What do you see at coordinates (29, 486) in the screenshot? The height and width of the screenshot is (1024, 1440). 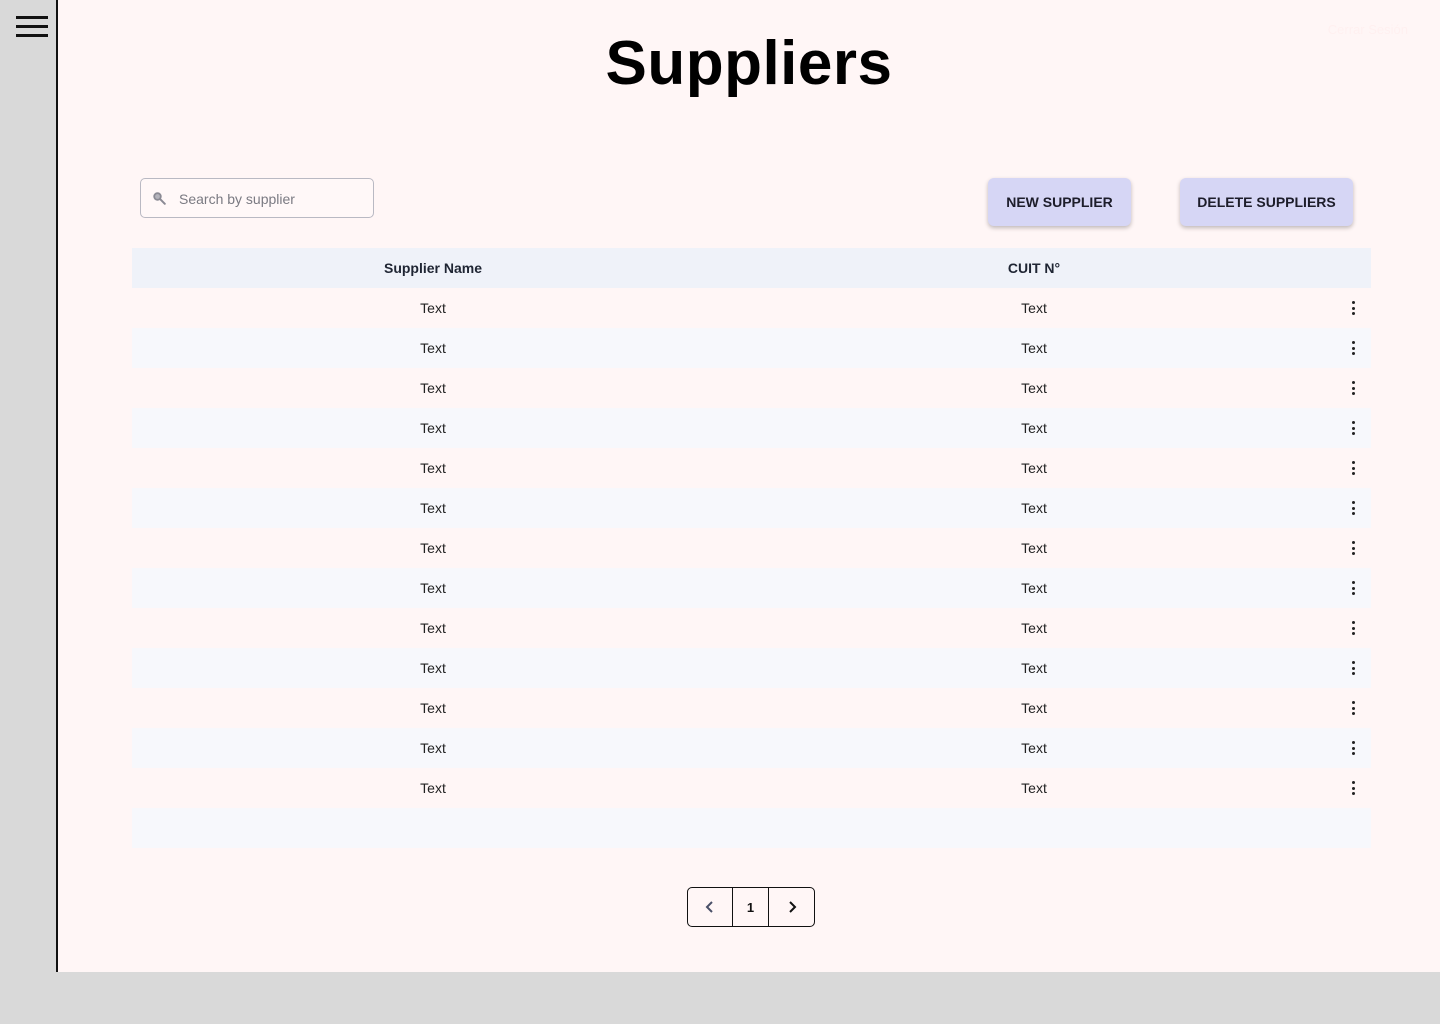 I see `sidebar` at bounding box center [29, 486].